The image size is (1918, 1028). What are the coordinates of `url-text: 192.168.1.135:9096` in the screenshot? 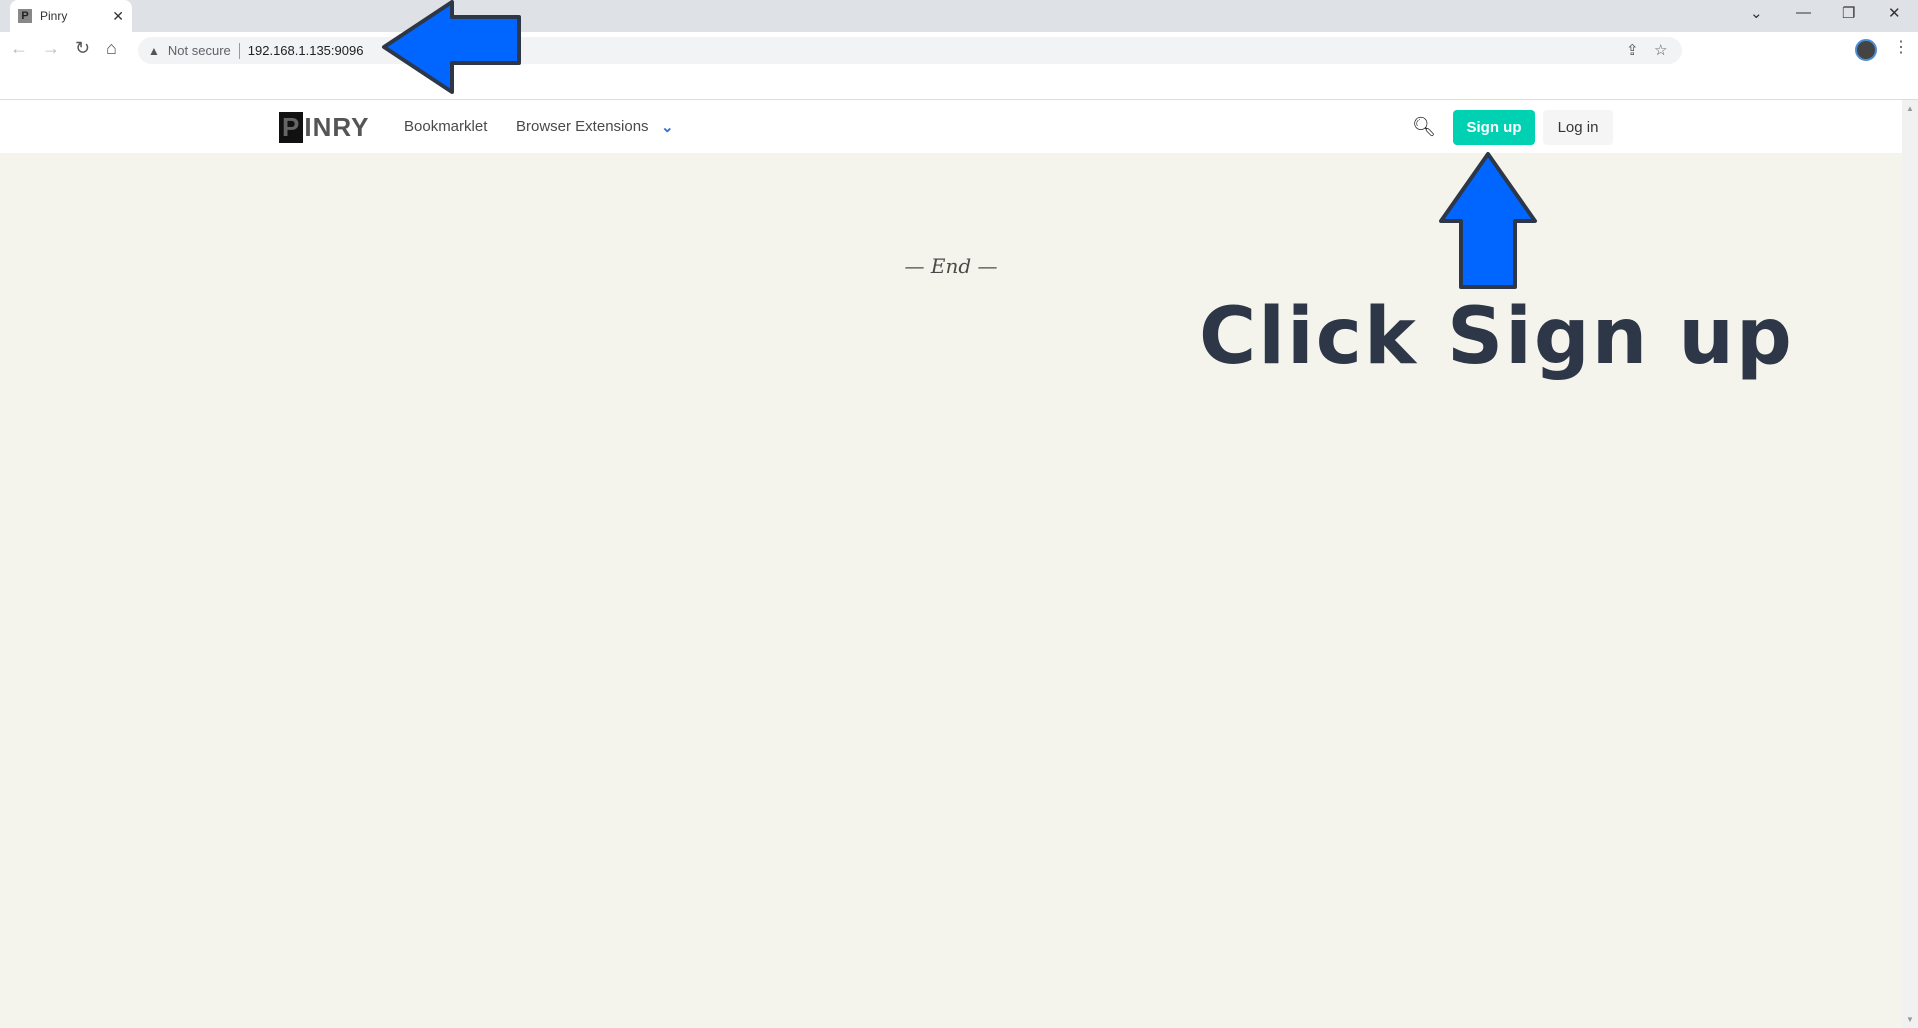 It's located at (305, 50).